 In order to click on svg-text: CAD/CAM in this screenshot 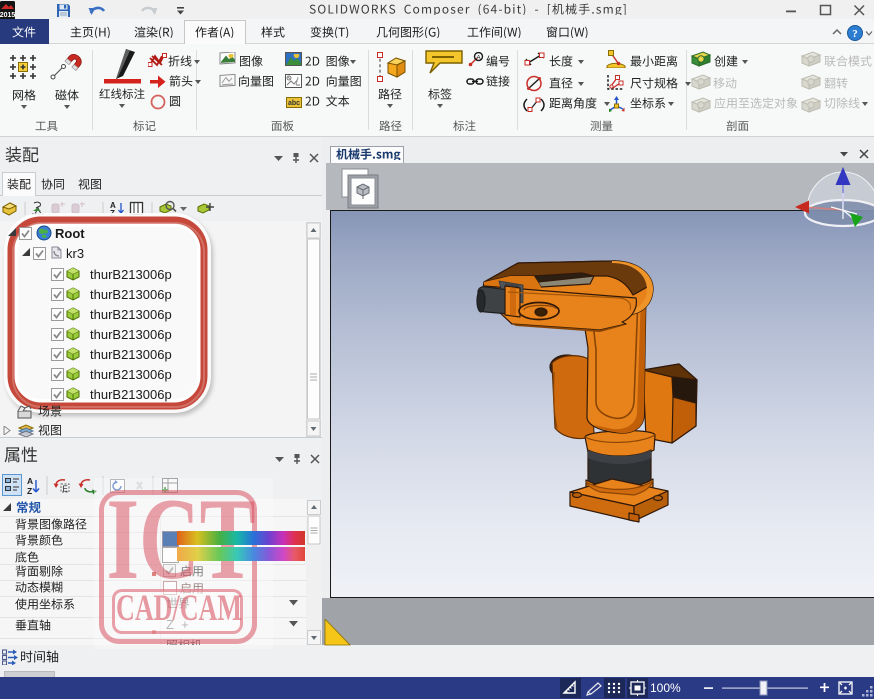, I will do `click(179, 609)`.